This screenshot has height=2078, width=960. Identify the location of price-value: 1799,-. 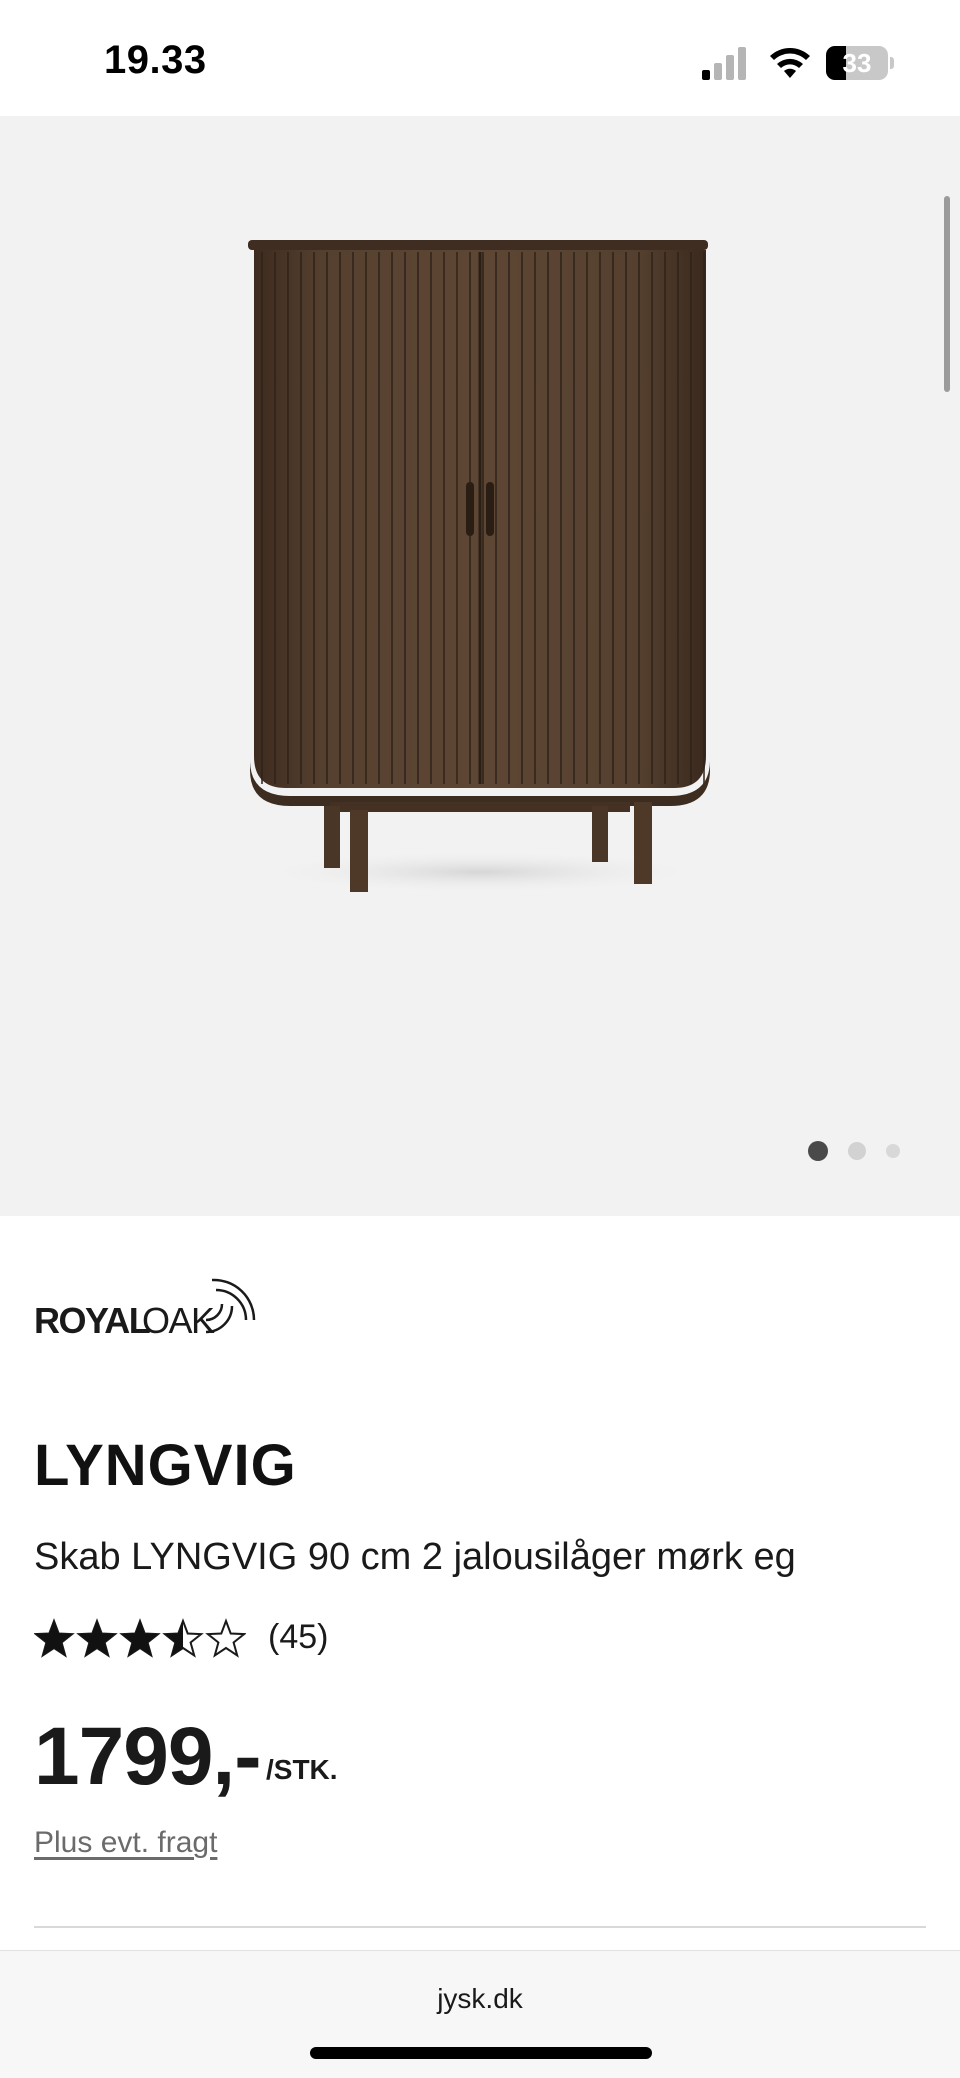
(148, 1756).